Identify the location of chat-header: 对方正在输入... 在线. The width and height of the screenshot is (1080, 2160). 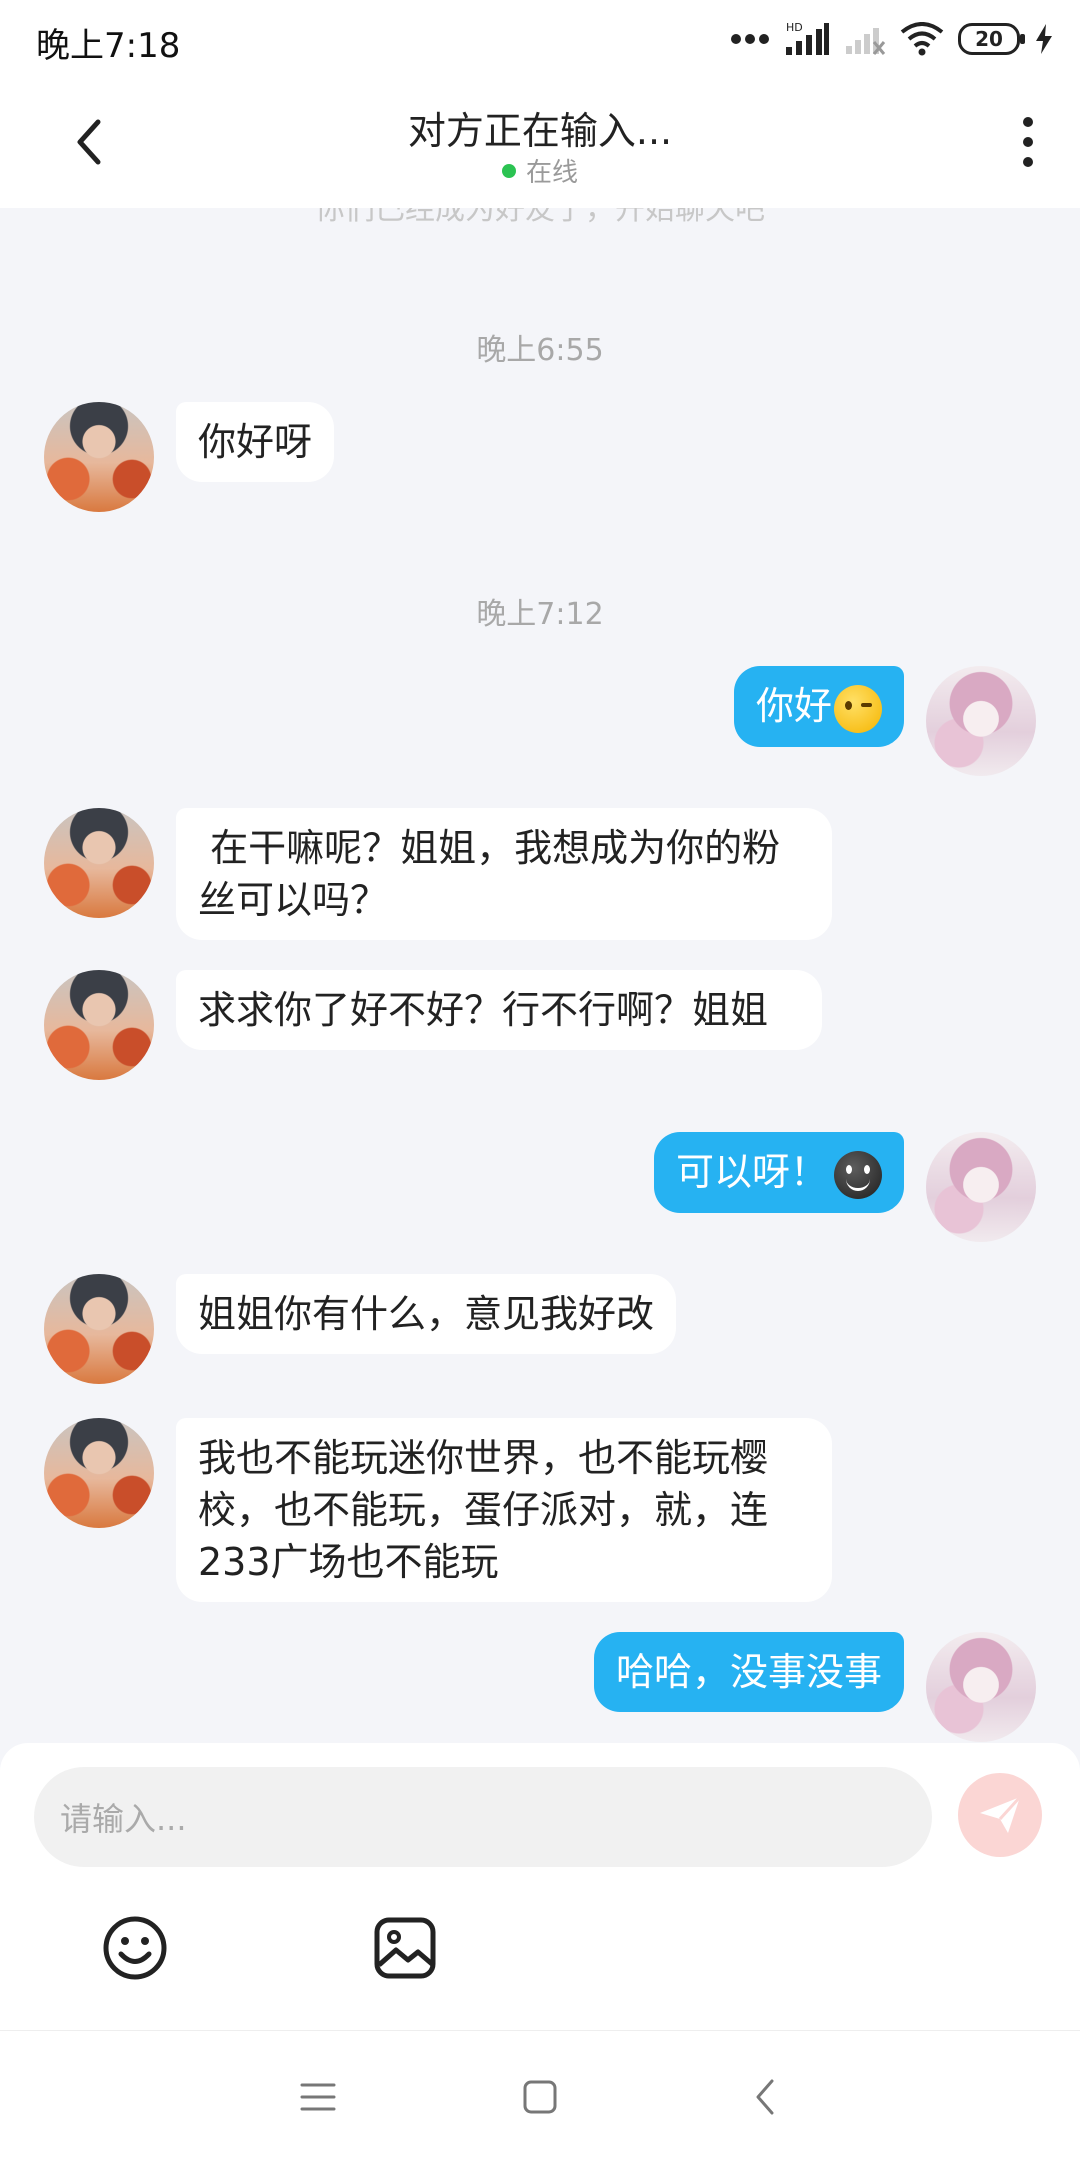
(540, 143).